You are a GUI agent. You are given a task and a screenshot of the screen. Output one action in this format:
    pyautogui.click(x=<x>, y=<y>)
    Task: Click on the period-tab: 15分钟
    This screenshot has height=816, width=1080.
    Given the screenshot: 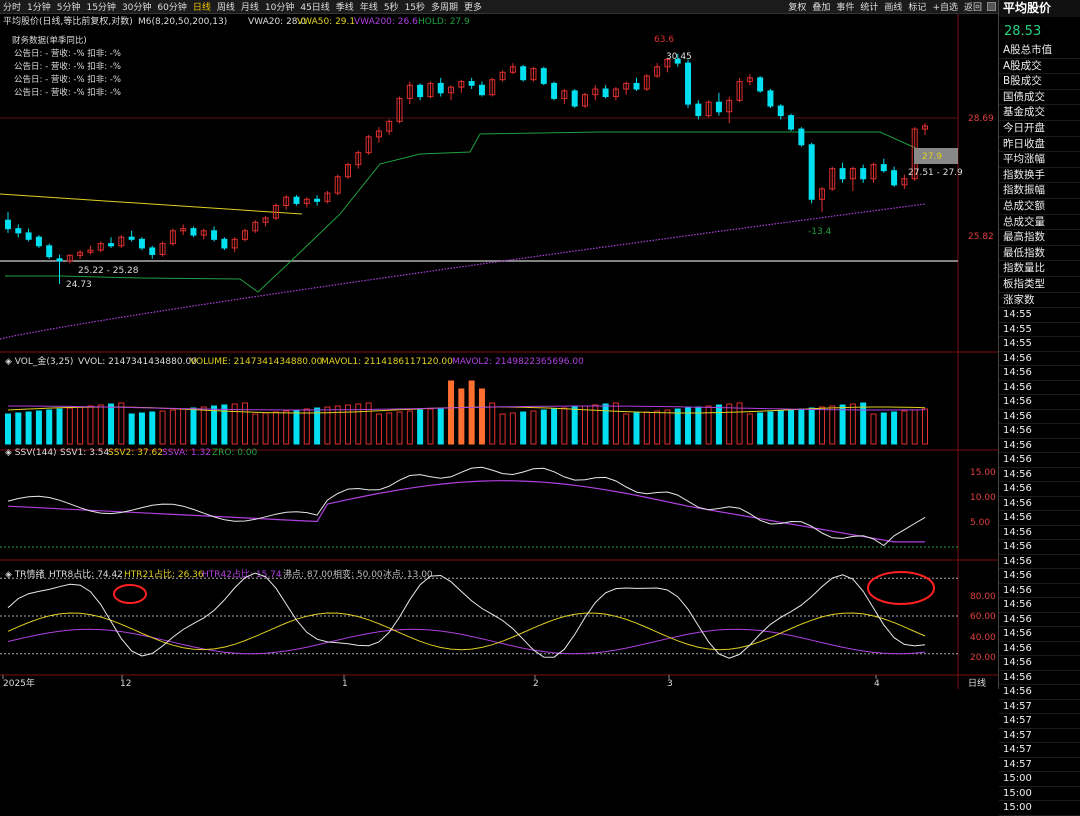 What is the action you would take?
    pyautogui.click(x=100, y=6)
    